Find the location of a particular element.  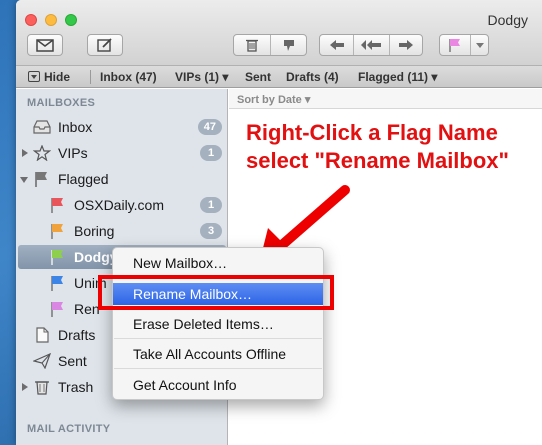

pink-flag-icon is located at coordinates (57, 309).